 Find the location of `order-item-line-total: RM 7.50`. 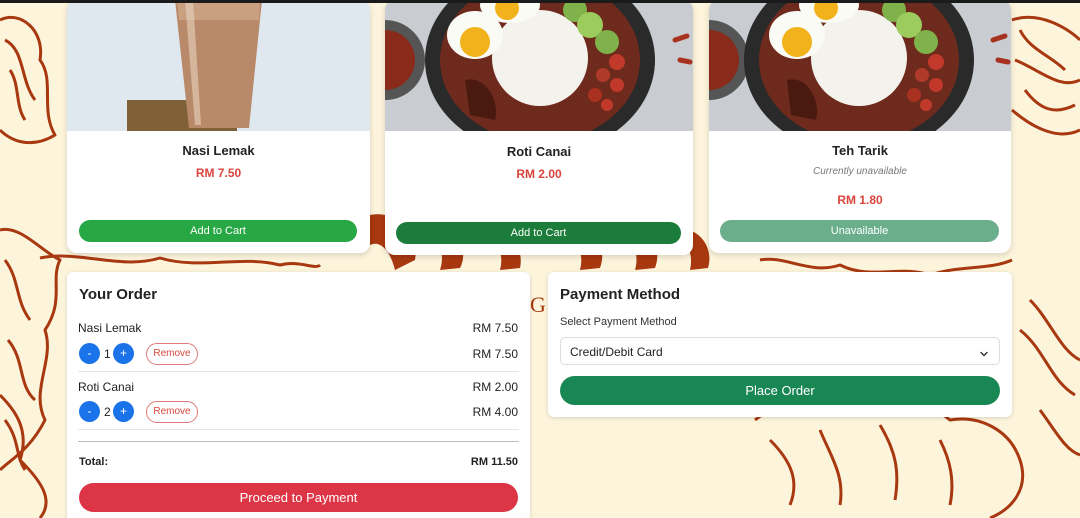

order-item-line-total: RM 7.50 is located at coordinates (495, 354).